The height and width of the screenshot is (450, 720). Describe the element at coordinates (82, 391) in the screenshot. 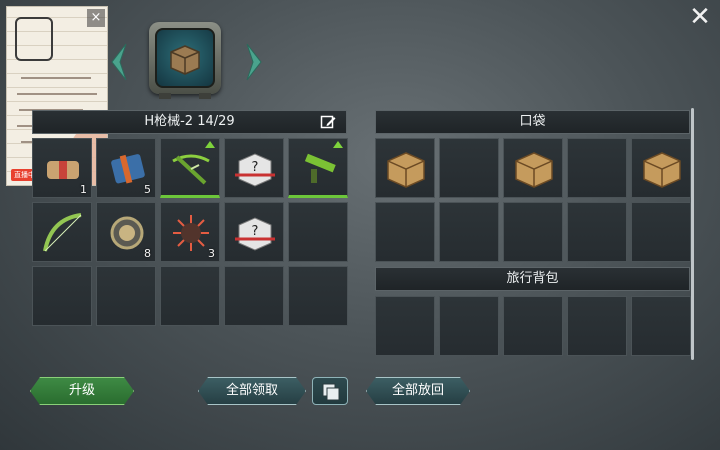

I see `upgrade-button: 升级` at that location.